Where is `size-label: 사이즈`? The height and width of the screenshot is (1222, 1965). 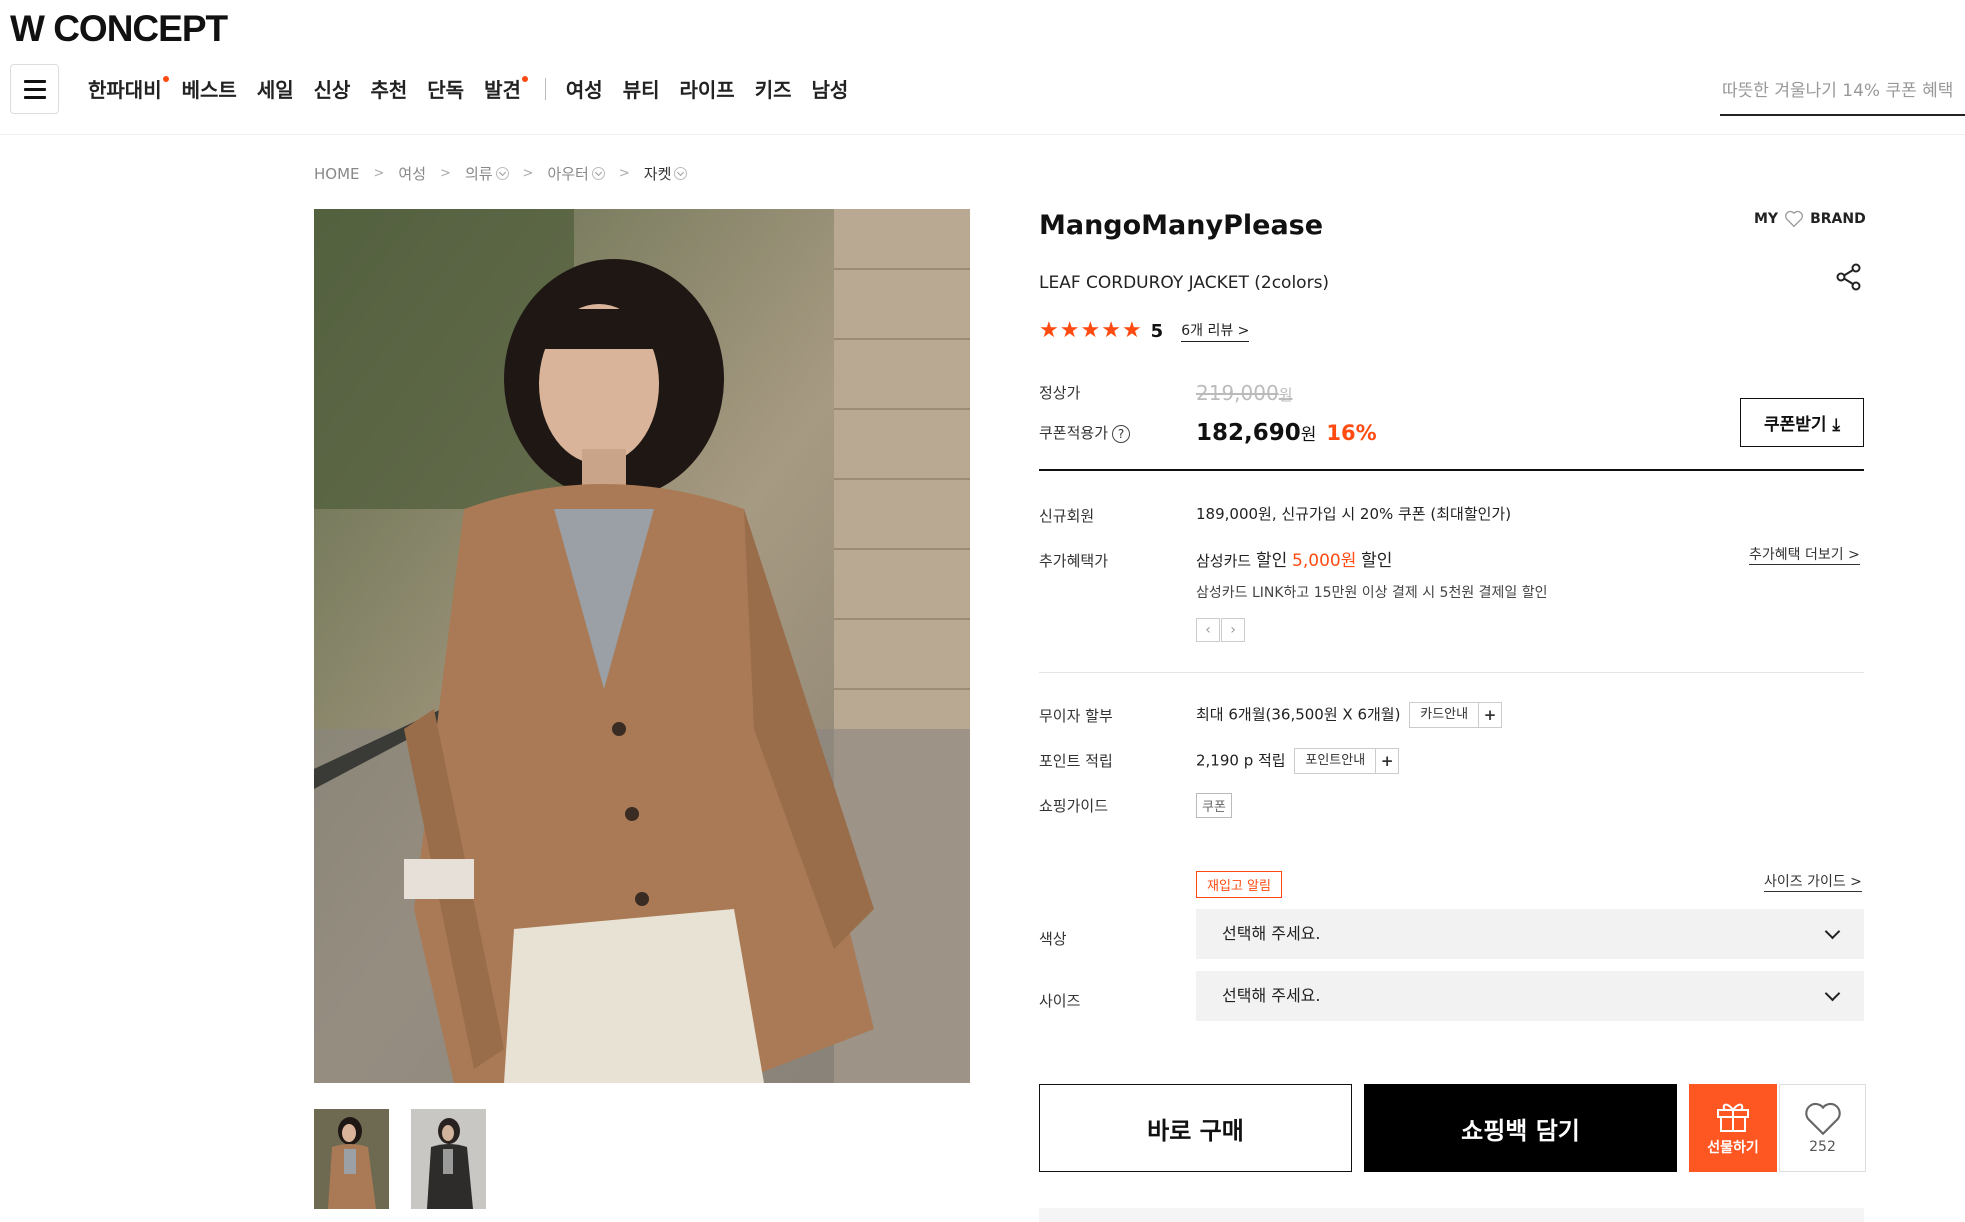 size-label: 사이즈 is located at coordinates (1060, 1001).